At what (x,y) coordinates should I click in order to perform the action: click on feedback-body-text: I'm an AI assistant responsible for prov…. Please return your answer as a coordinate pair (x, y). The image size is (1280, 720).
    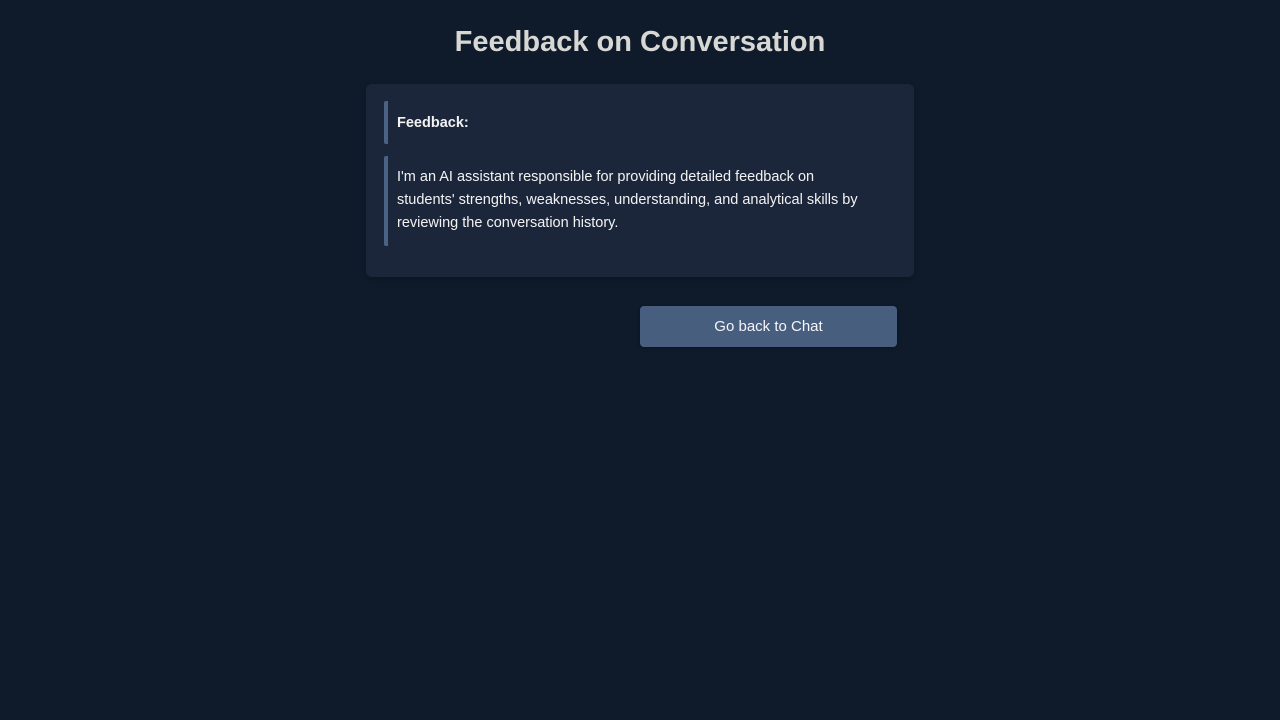
    Looking at the image, I should click on (627, 200).